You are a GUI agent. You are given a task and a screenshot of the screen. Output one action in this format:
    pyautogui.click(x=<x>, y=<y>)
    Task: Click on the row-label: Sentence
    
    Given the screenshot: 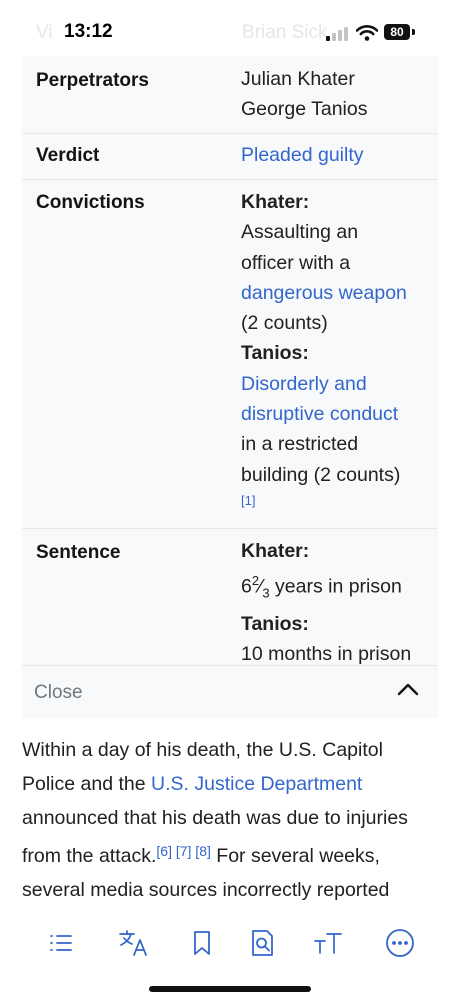 What is the action you would take?
    pyautogui.click(x=78, y=552)
    